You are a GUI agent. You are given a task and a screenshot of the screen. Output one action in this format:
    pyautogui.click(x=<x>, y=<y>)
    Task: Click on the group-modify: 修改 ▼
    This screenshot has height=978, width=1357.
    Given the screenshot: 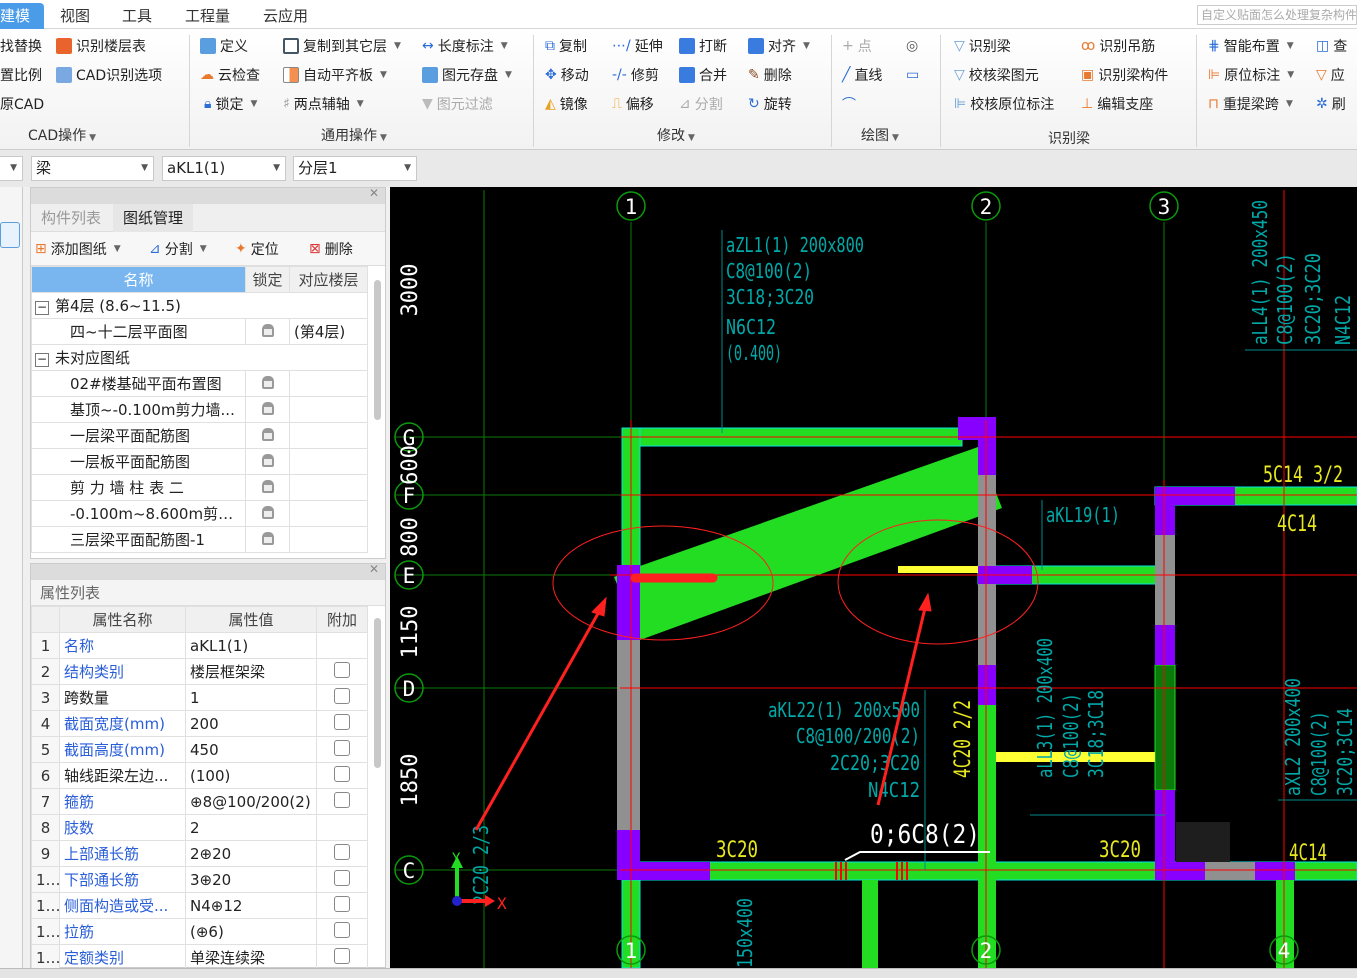 What is the action you would take?
    pyautogui.click(x=676, y=135)
    